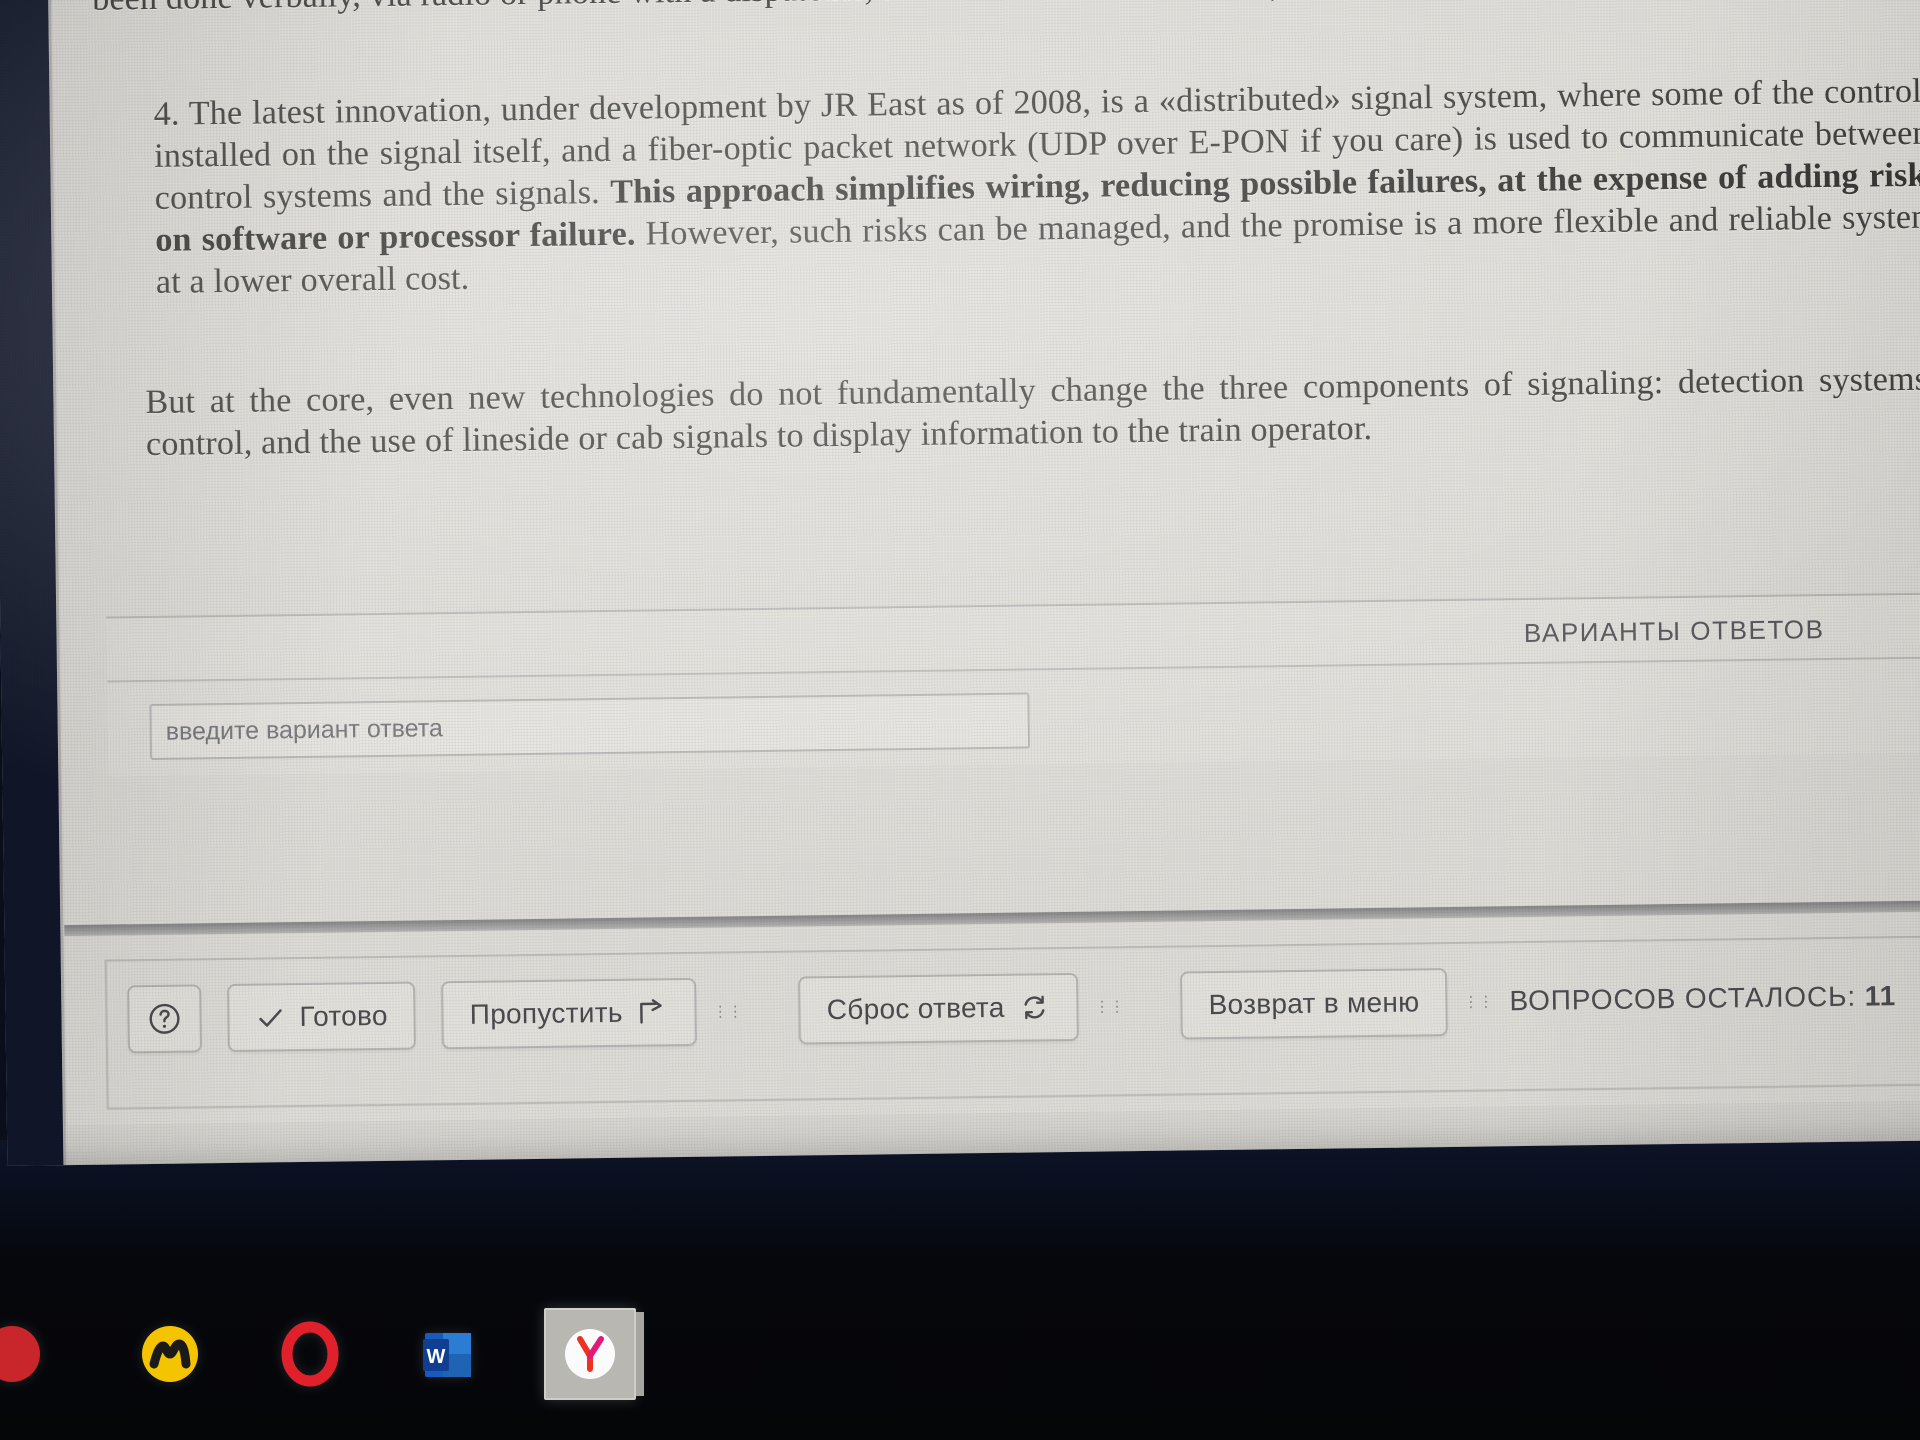  I want to click on answers-divider, so click(1013, 669).